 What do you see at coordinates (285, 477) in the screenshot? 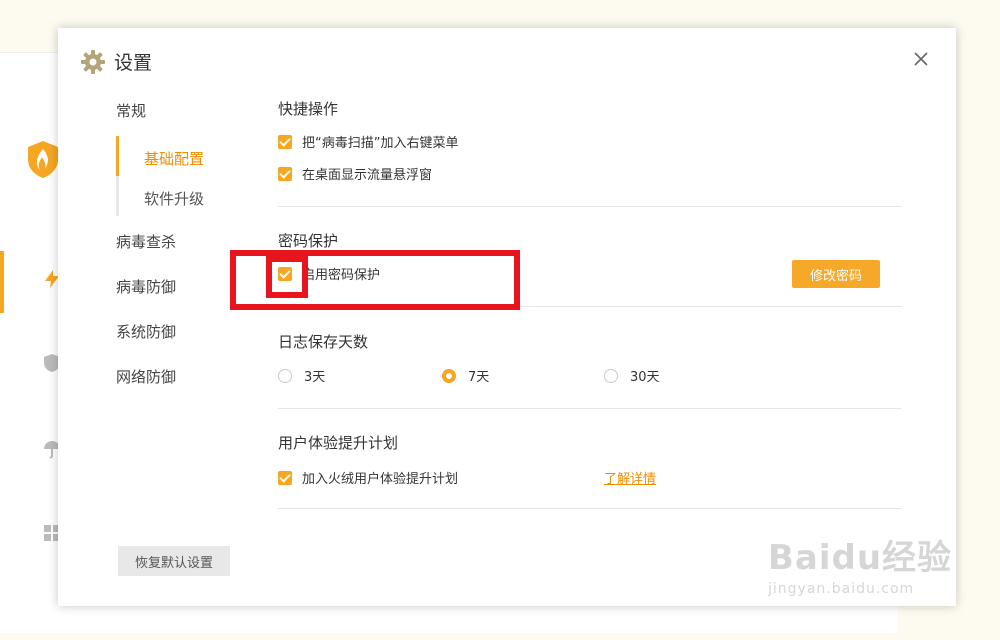
I see `ux-join-checkbox` at bounding box center [285, 477].